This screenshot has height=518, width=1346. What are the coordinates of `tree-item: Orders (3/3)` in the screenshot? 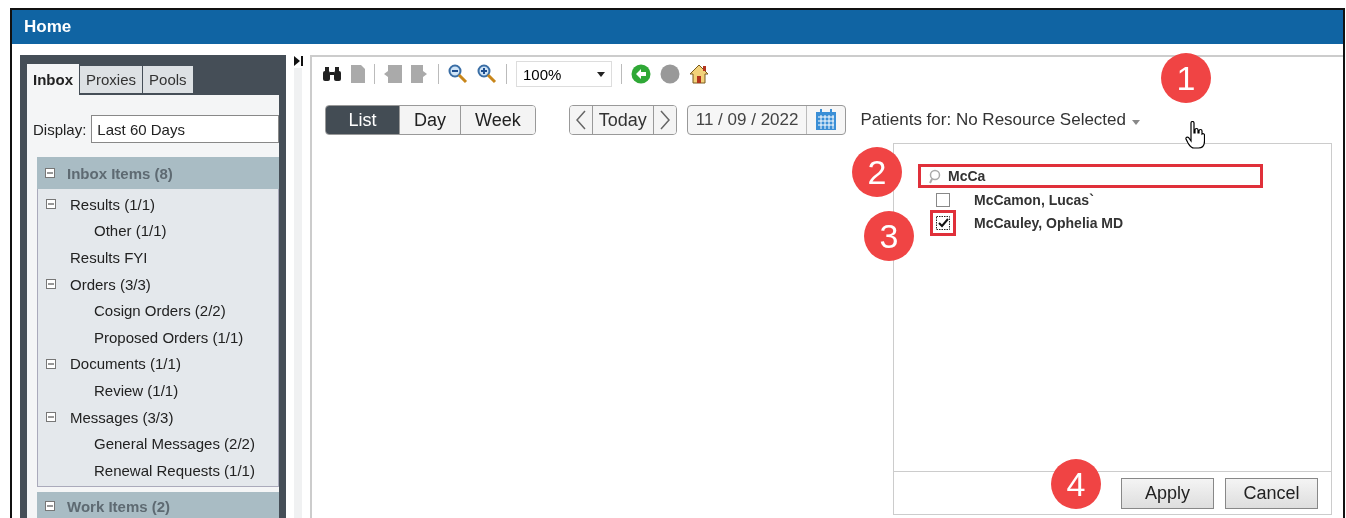 It's located at (110, 284).